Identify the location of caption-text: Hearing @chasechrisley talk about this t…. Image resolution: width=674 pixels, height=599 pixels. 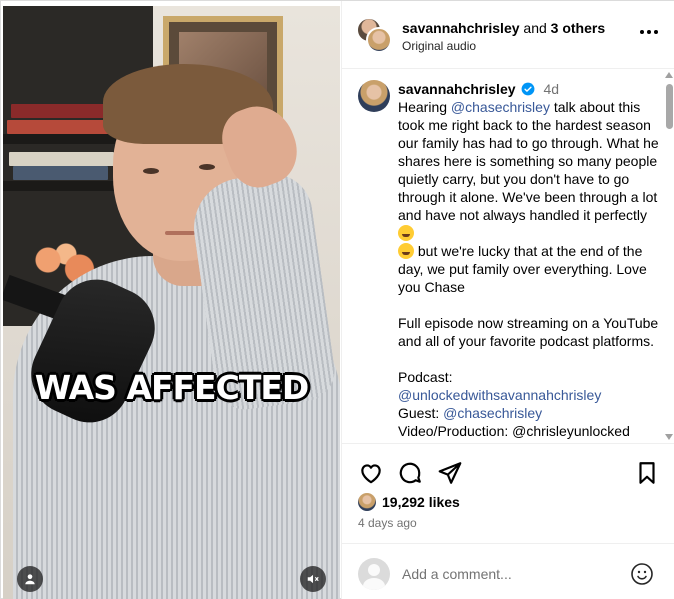
(530, 197).